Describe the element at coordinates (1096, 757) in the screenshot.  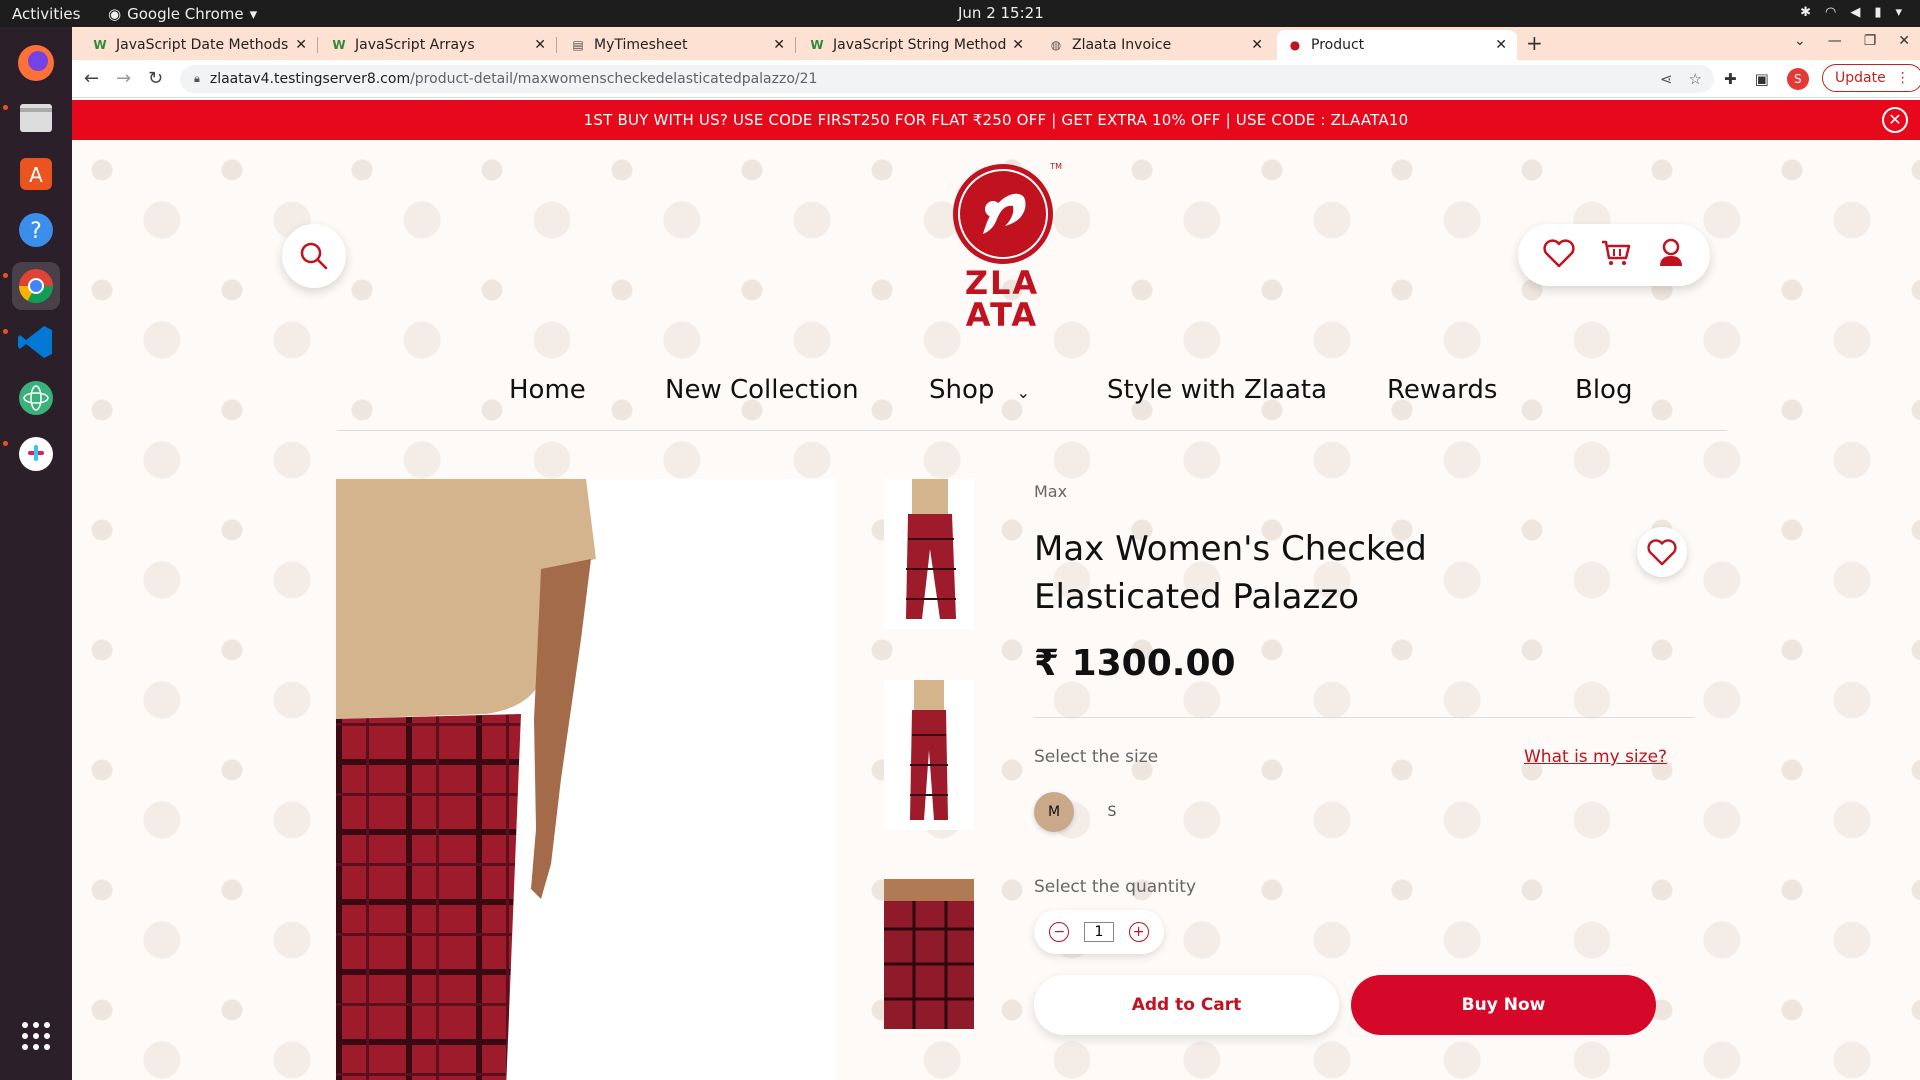
I see `size-label: Select the size` at that location.